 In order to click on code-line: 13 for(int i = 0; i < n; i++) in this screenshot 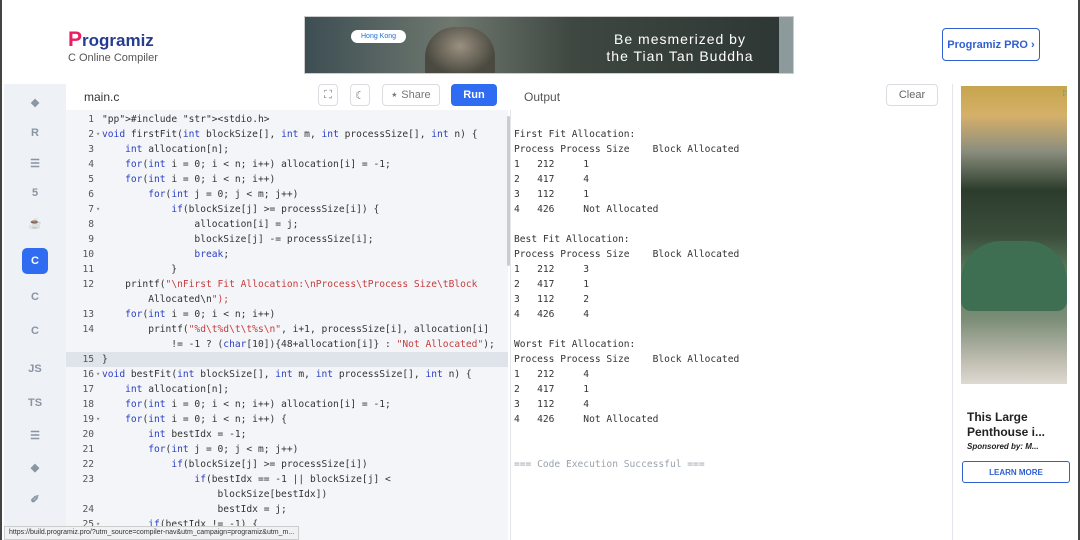, I will do `click(287, 314)`.